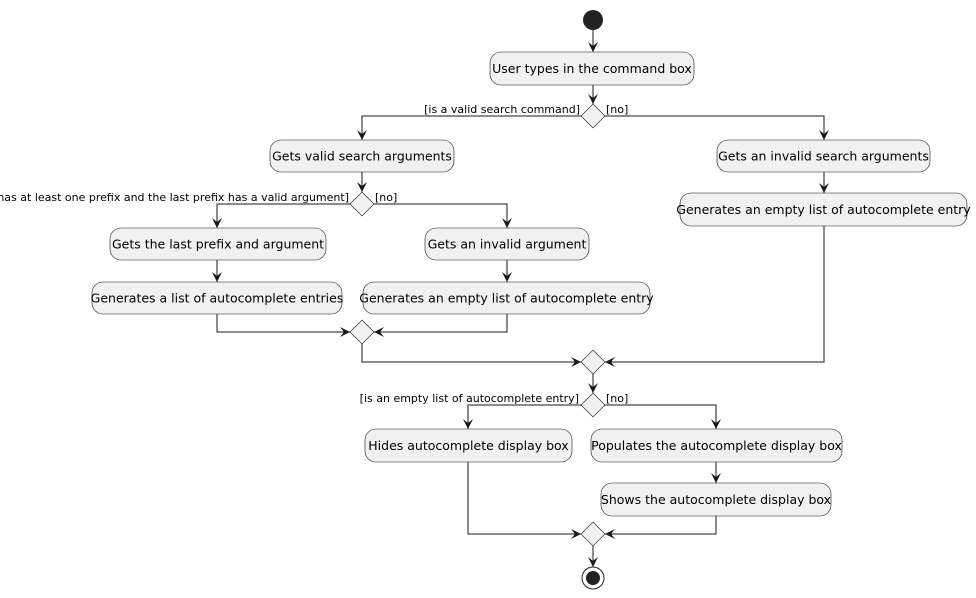 This screenshot has width=976, height=598. What do you see at coordinates (716, 499) in the screenshot?
I see `action-shows-label: Shows the autocomplete display box` at bounding box center [716, 499].